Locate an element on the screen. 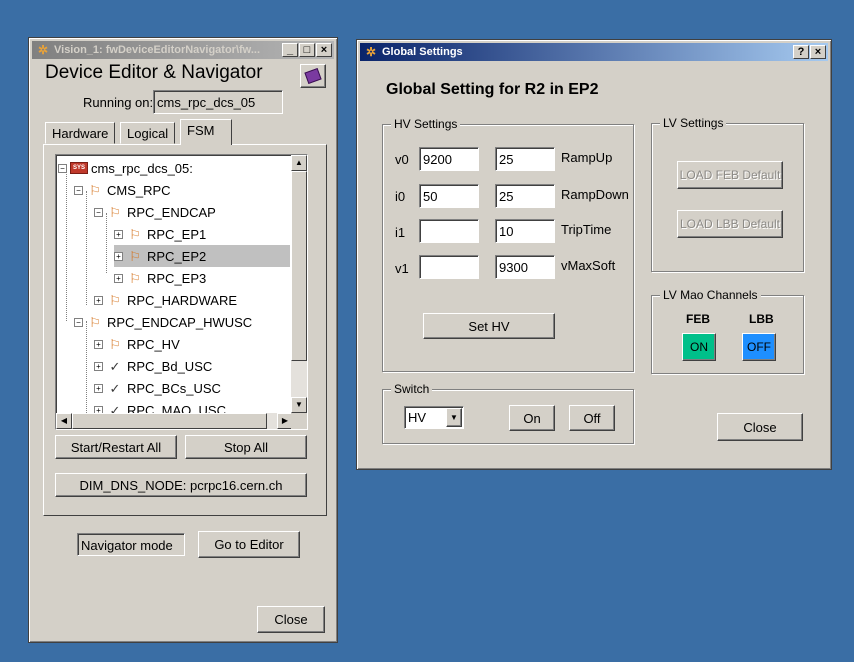  tree-node-rpc-ep1: + ⚐ RPC_EP1 is located at coordinates (160, 234).